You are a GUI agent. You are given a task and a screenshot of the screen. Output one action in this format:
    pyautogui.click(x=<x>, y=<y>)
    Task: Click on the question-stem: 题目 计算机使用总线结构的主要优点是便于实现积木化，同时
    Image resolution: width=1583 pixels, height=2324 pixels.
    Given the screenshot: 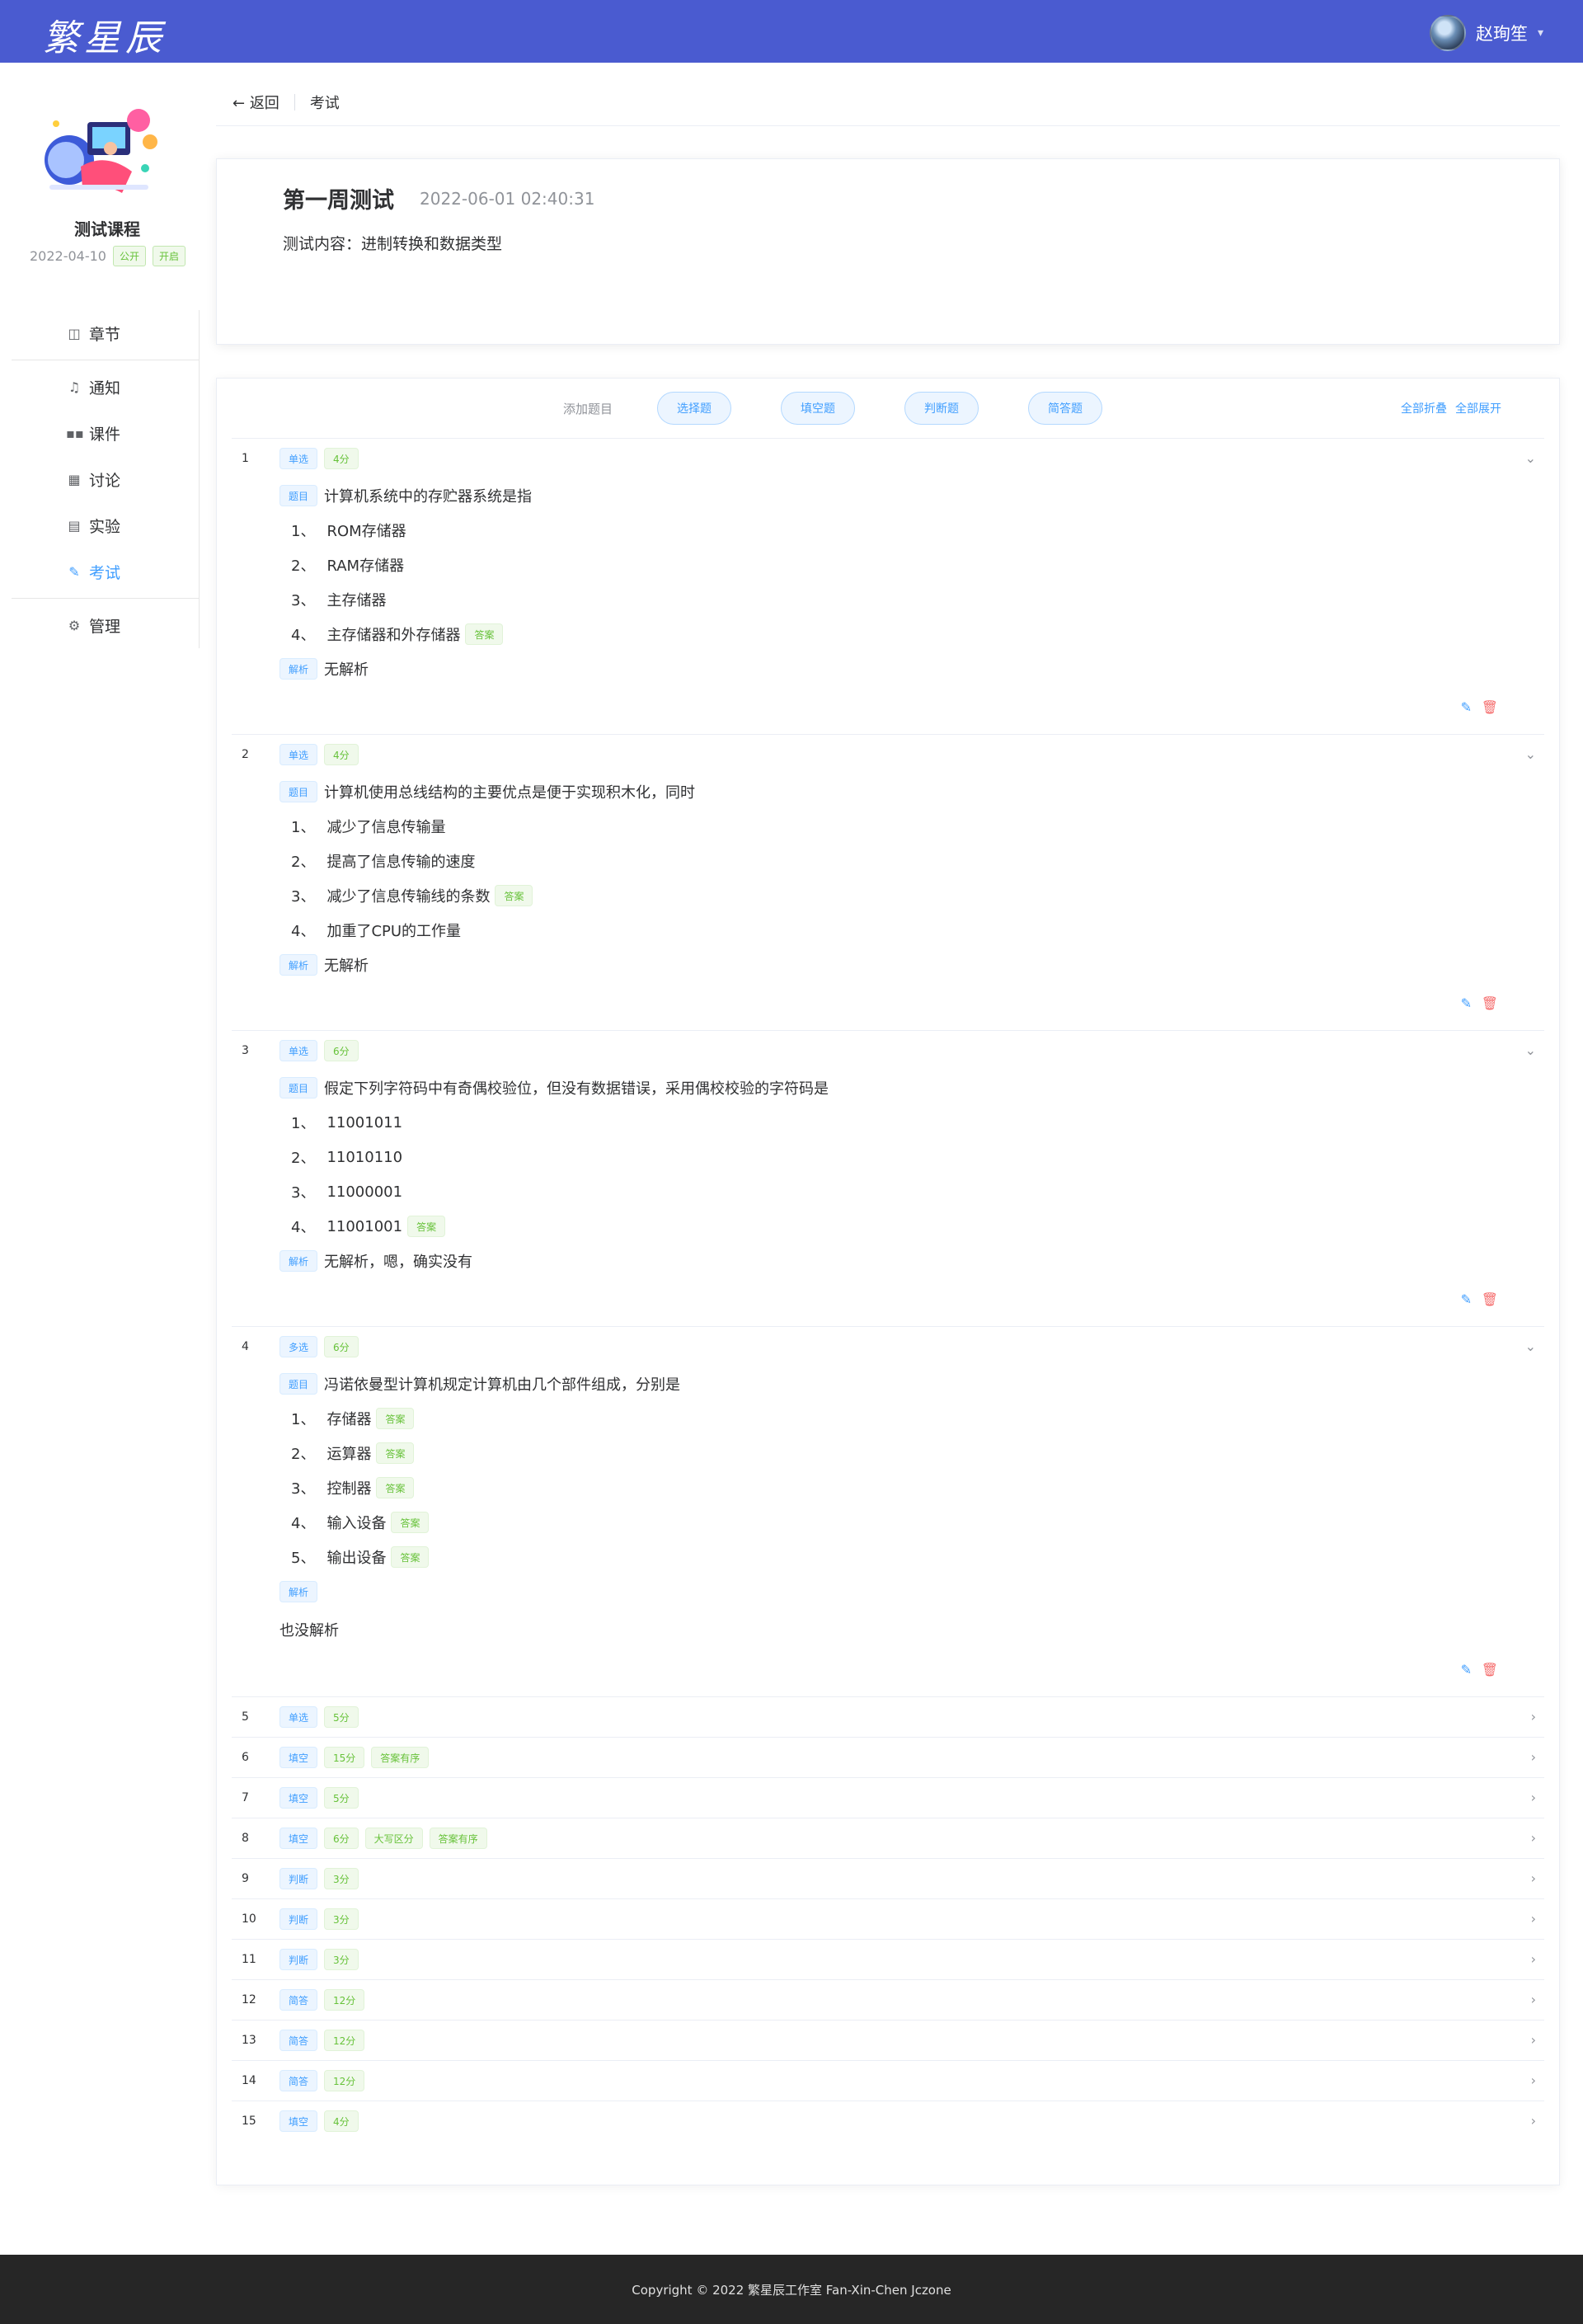 What is the action you would take?
    pyautogui.click(x=912, y=792)
    